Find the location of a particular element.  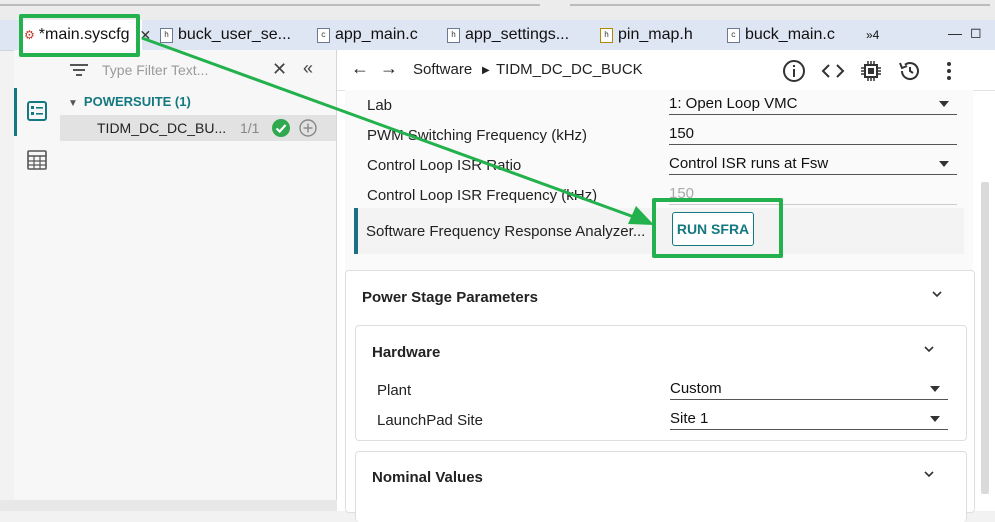

pwm-frequency-input: 150 is located at coordinates (813, 135).